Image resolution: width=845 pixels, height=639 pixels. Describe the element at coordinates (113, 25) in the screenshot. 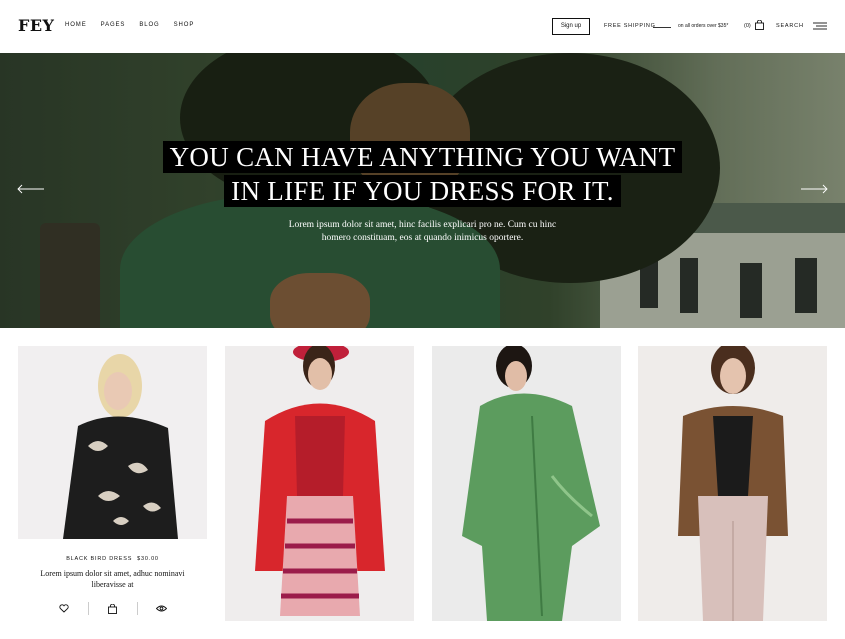

I see `nav-item-pages: PAGES` at that location.